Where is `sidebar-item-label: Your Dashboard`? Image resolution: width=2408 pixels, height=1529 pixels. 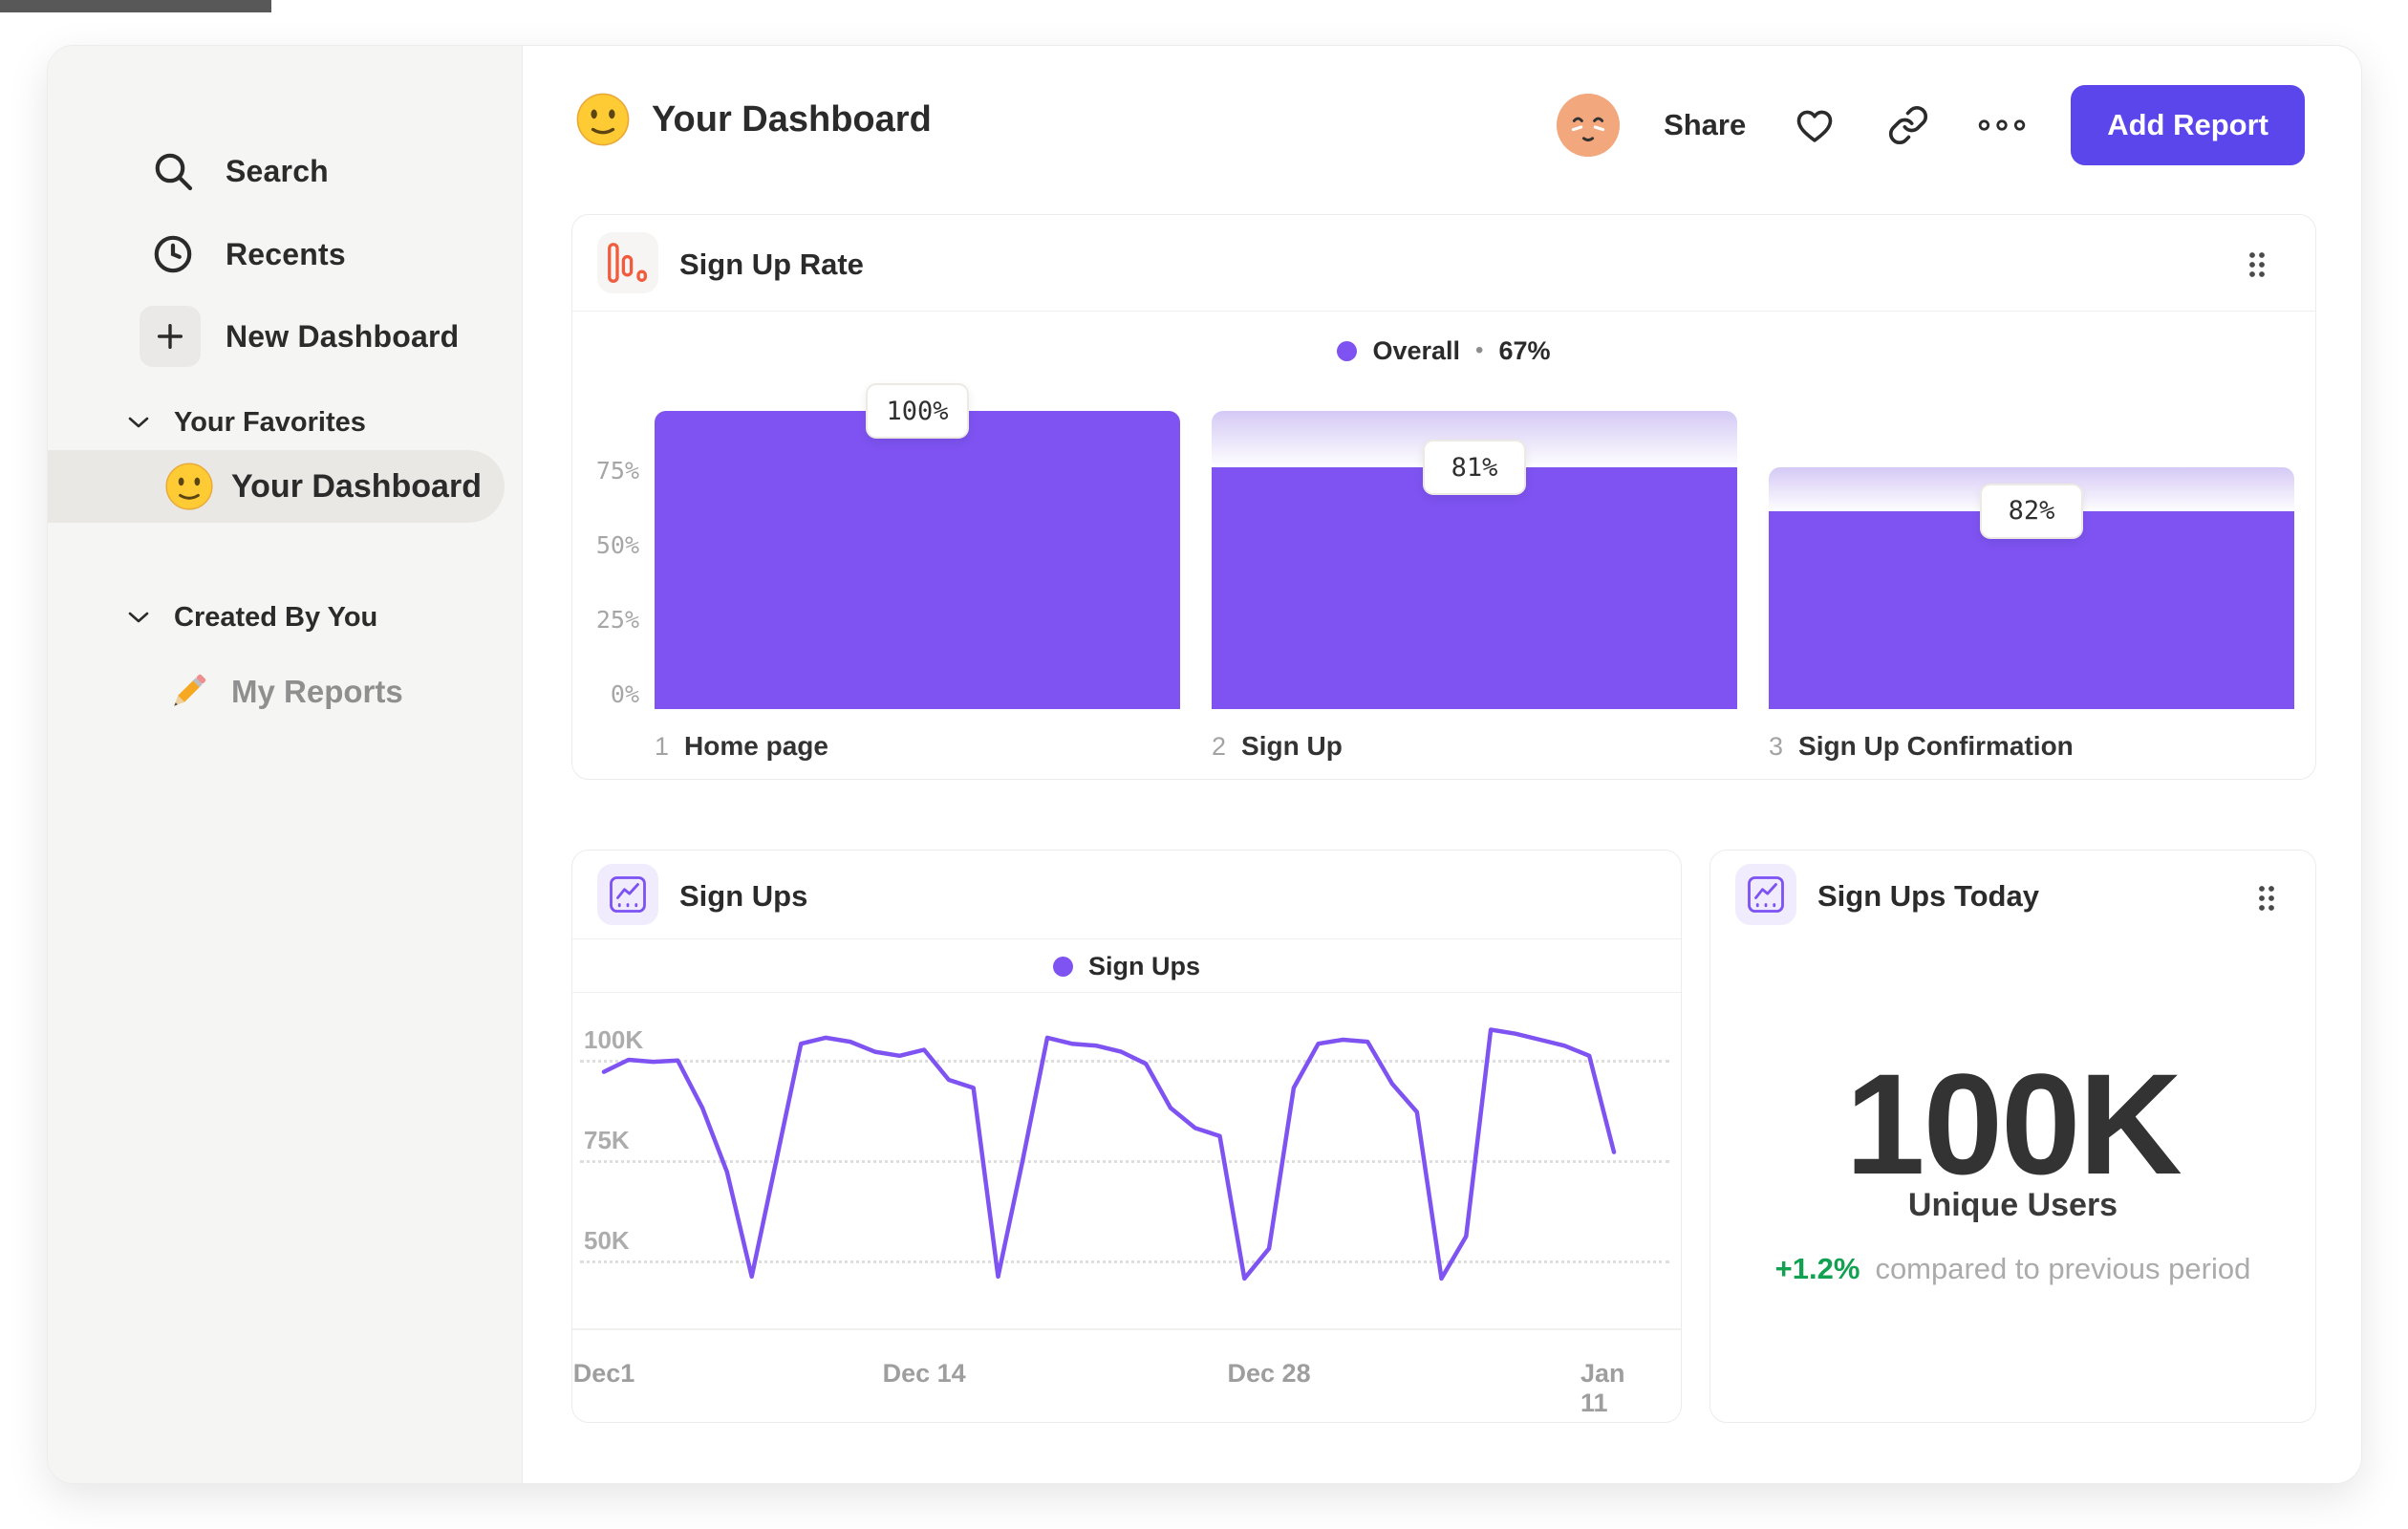
sidebar-item-label: Your Dashboard is located at coordinates (357, 486).